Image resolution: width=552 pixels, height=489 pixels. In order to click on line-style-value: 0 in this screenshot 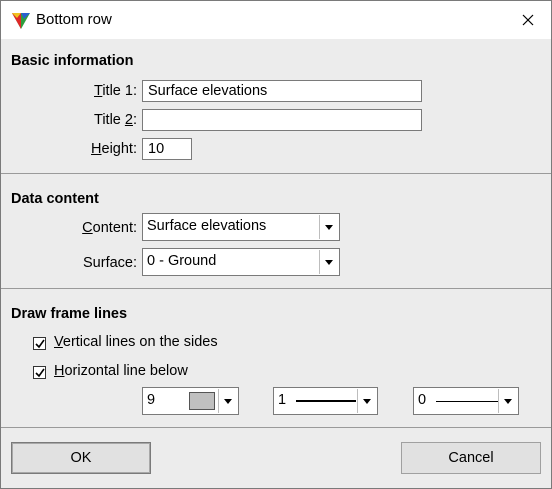, I will do `click(422, 400)`.